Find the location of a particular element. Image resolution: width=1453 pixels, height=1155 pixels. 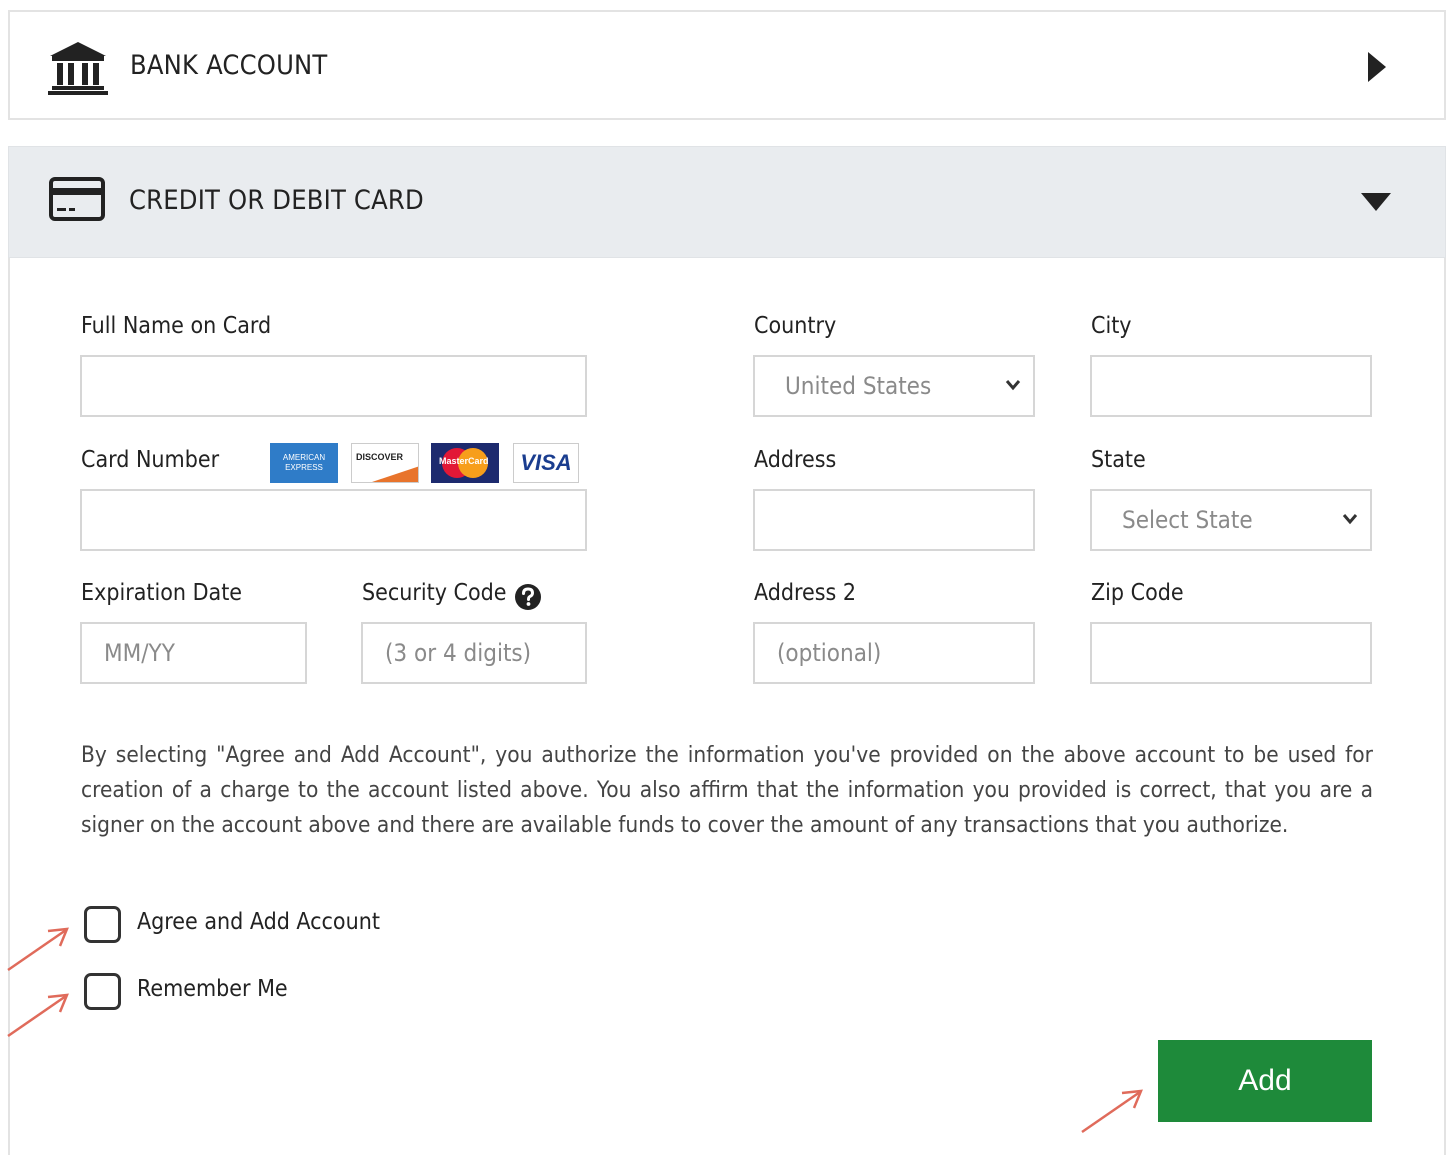

agree-checkbox is located at coordinates (102, 924).